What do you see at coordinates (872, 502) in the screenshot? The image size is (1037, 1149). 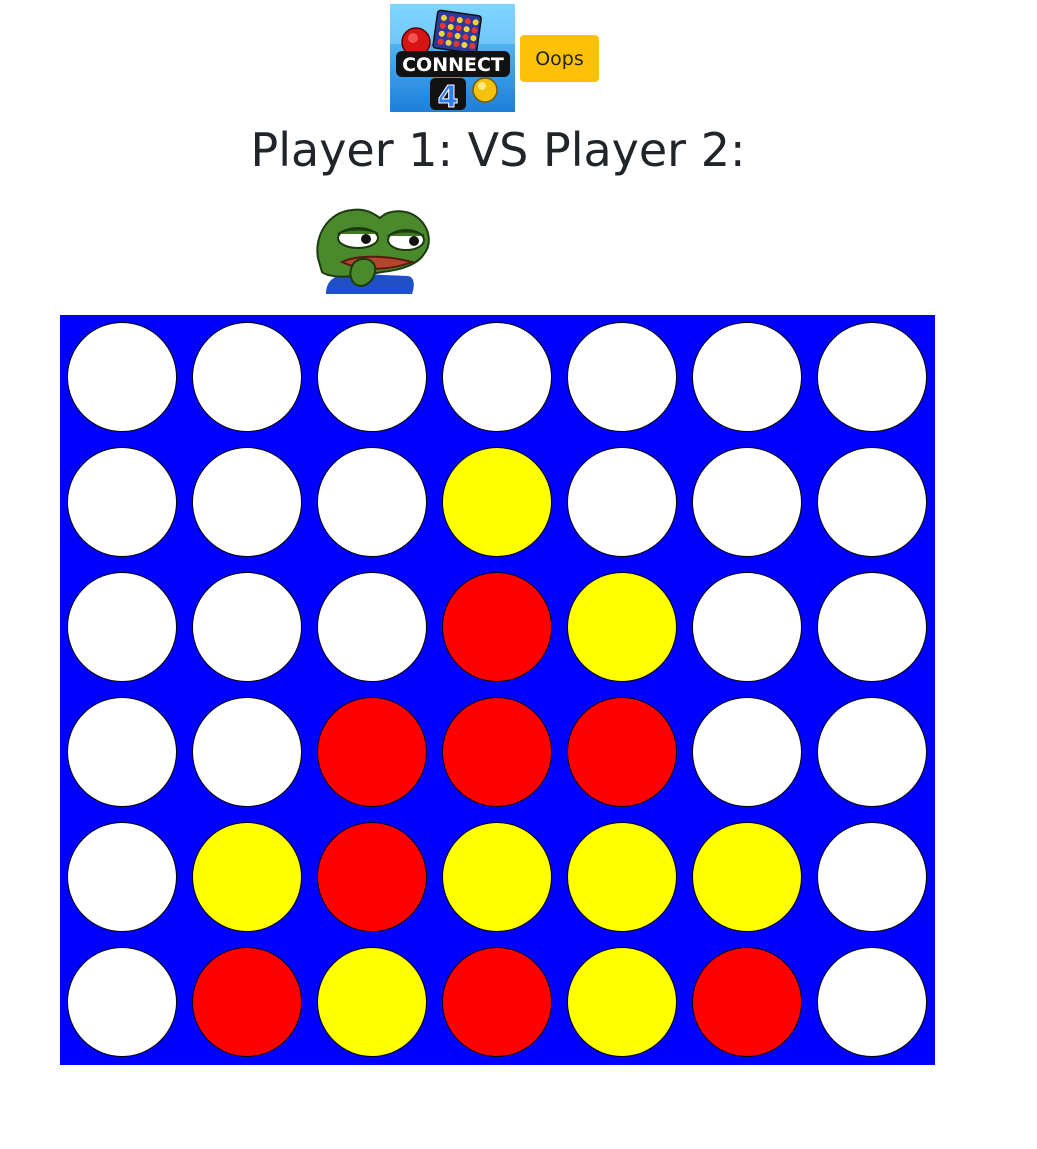 I see `board-cell-r2-c7` at bounding box center [872, 502].